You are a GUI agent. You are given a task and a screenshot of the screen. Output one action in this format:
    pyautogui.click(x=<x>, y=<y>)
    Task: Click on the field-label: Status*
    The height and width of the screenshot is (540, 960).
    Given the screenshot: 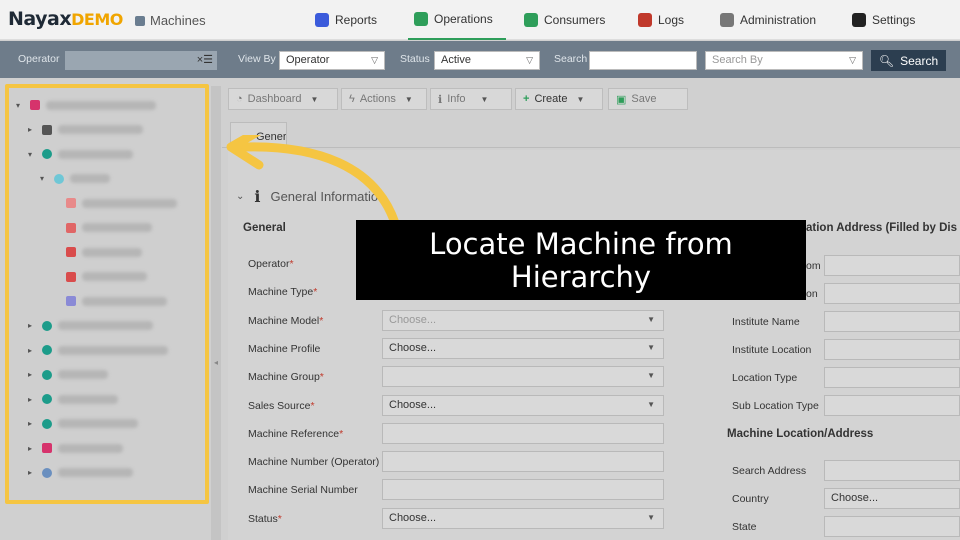 What is the action you would take?
    pyautogui.click(x=265, y=518)
    